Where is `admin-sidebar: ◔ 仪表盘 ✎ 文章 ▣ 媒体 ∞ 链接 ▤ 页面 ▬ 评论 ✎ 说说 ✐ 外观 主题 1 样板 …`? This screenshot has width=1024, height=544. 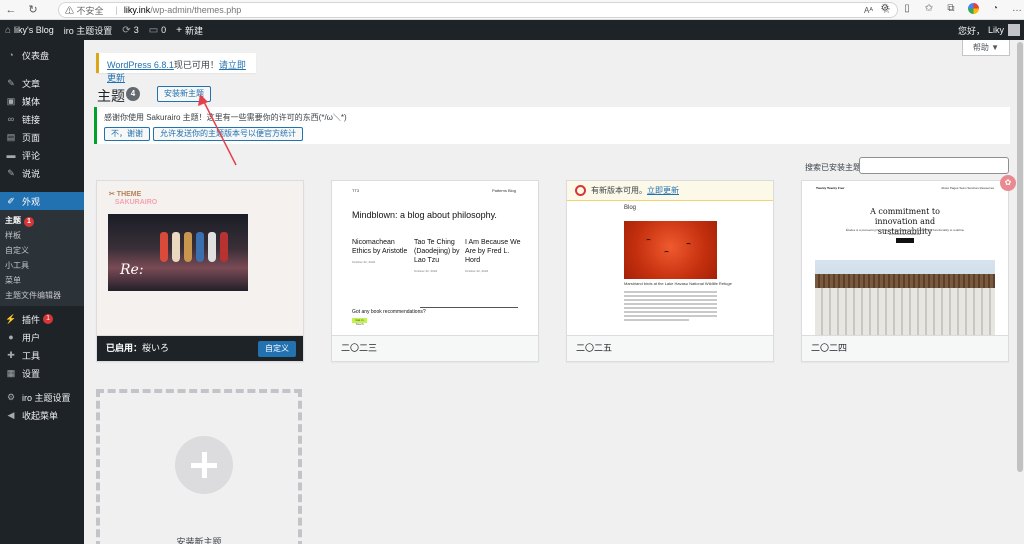 admin-sidebar: ◔ 仪表盘 ✎ 文章 ▣ 媒体 ∞ 链接 ▤ 页面 ▬ 评论 ✎ 说说 ✐ 外观 主题 1 样板 … is located at coordinates (42, 292).